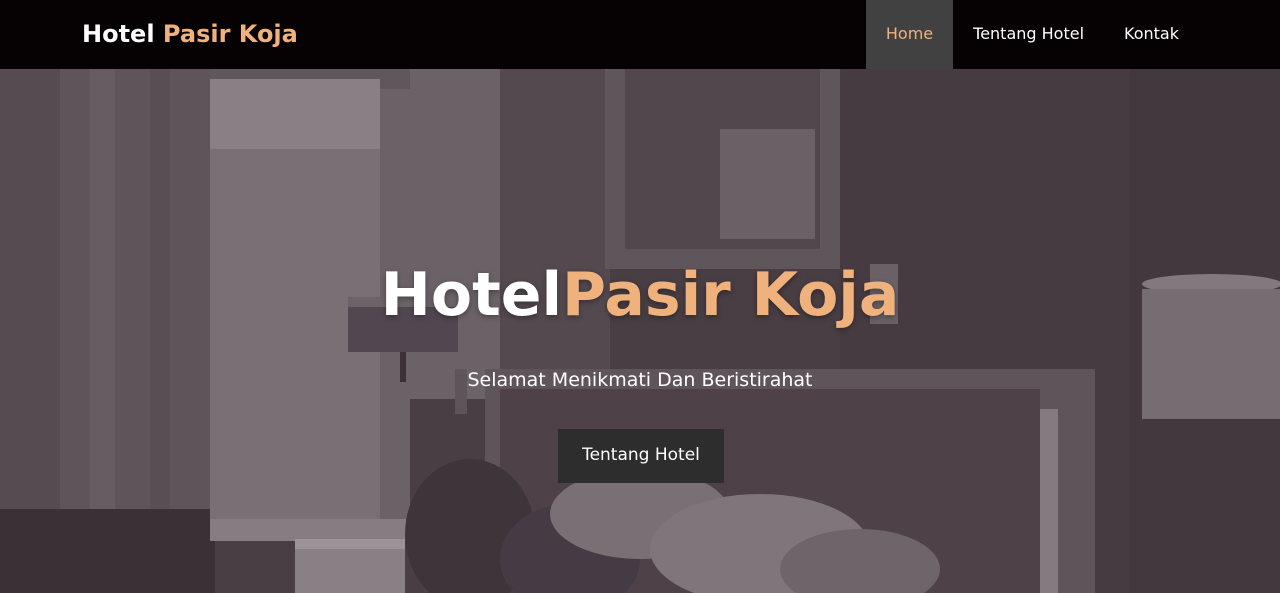 The height and width of the screenshot is (593, 1280). I want to click on brand-word-name: Pasir Koja, so click(230, 34).